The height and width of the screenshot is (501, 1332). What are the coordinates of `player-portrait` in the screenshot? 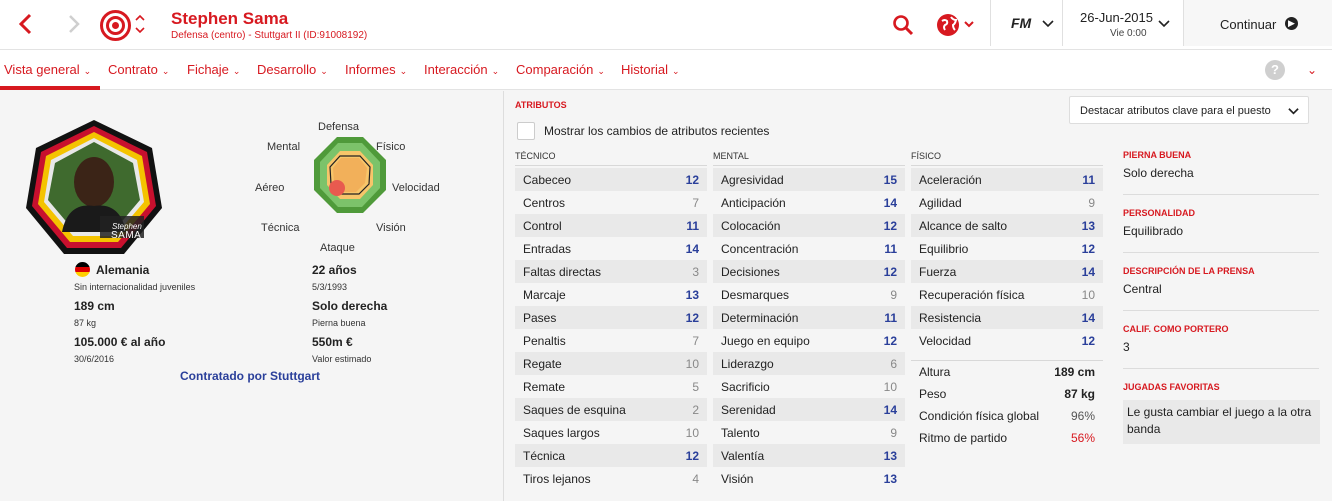 It's located at (94, 187).